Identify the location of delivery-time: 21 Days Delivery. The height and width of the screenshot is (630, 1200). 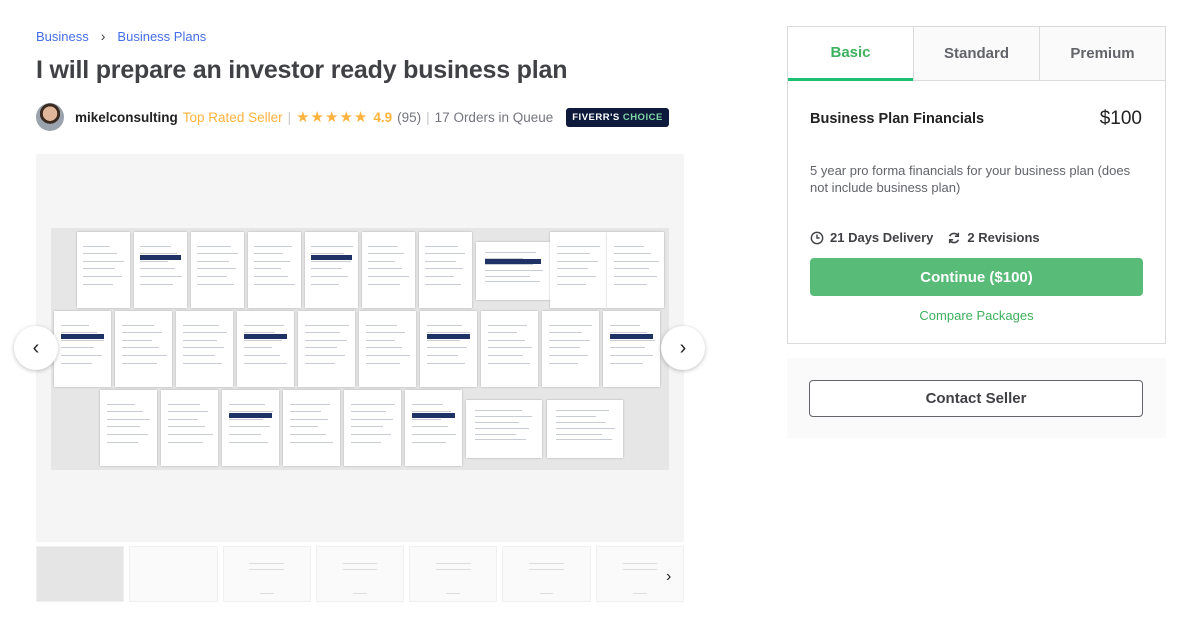
(882, 237).